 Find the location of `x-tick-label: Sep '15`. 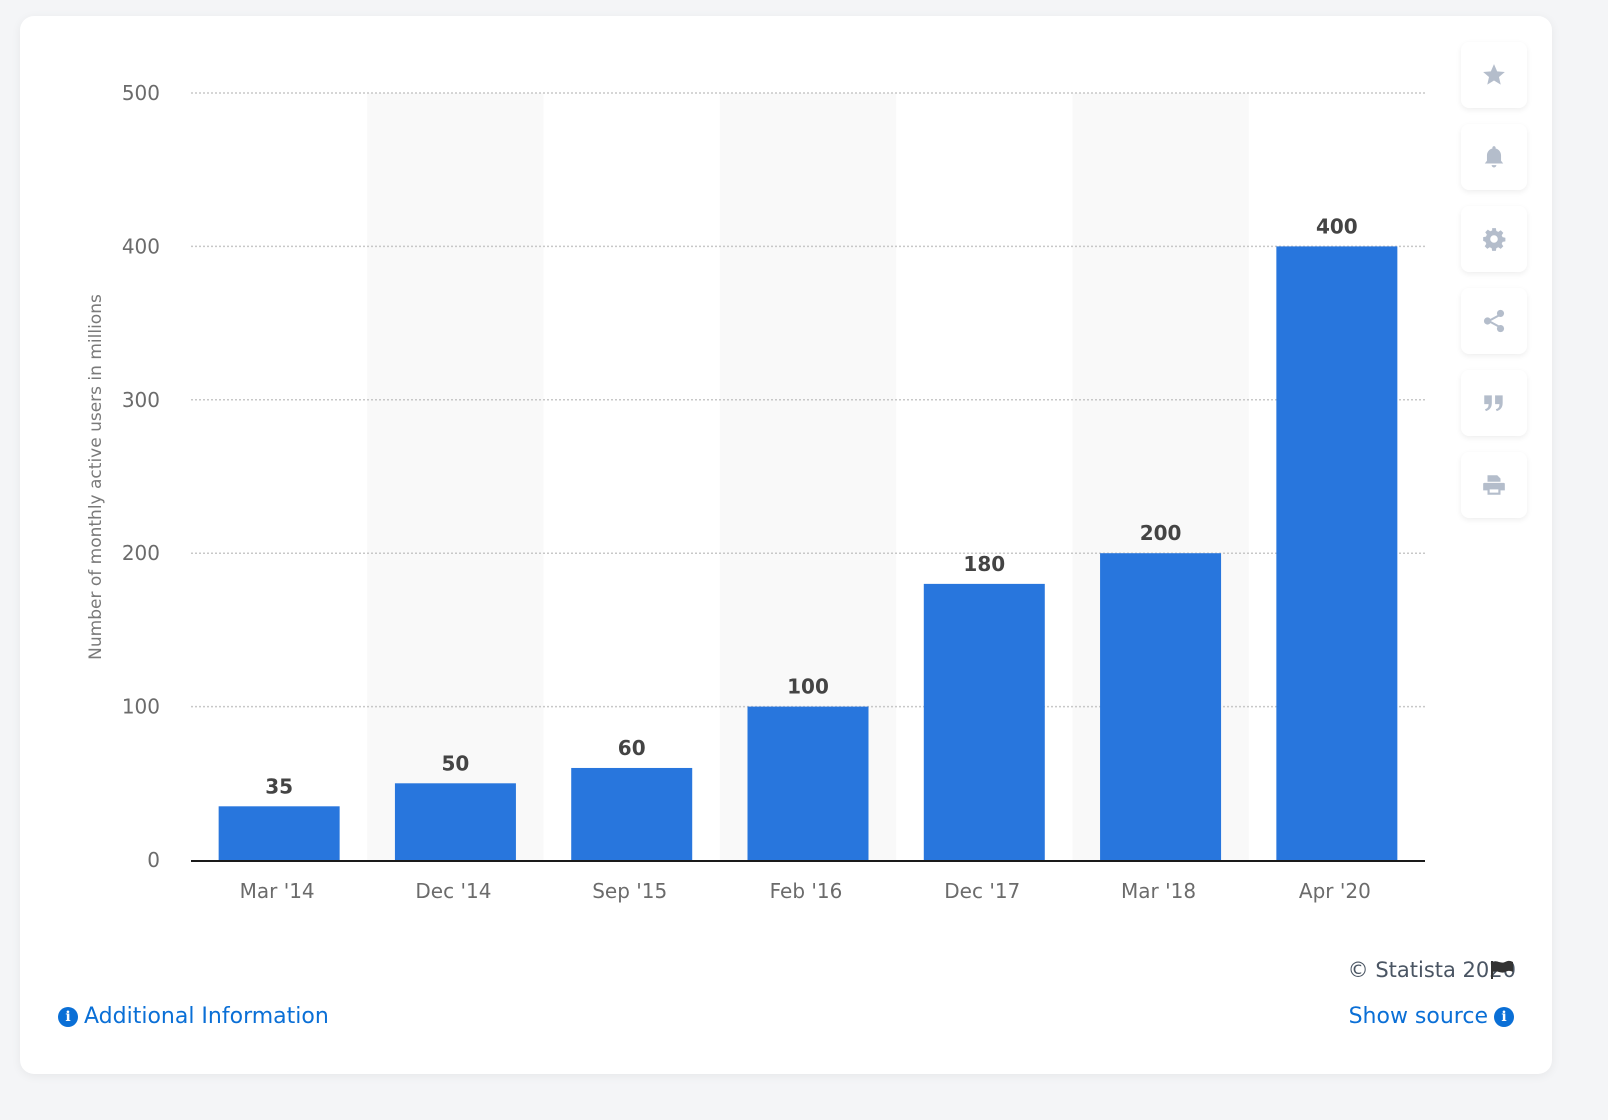

x-tick-label: Sep '15 is located at coordinates (629, 891).